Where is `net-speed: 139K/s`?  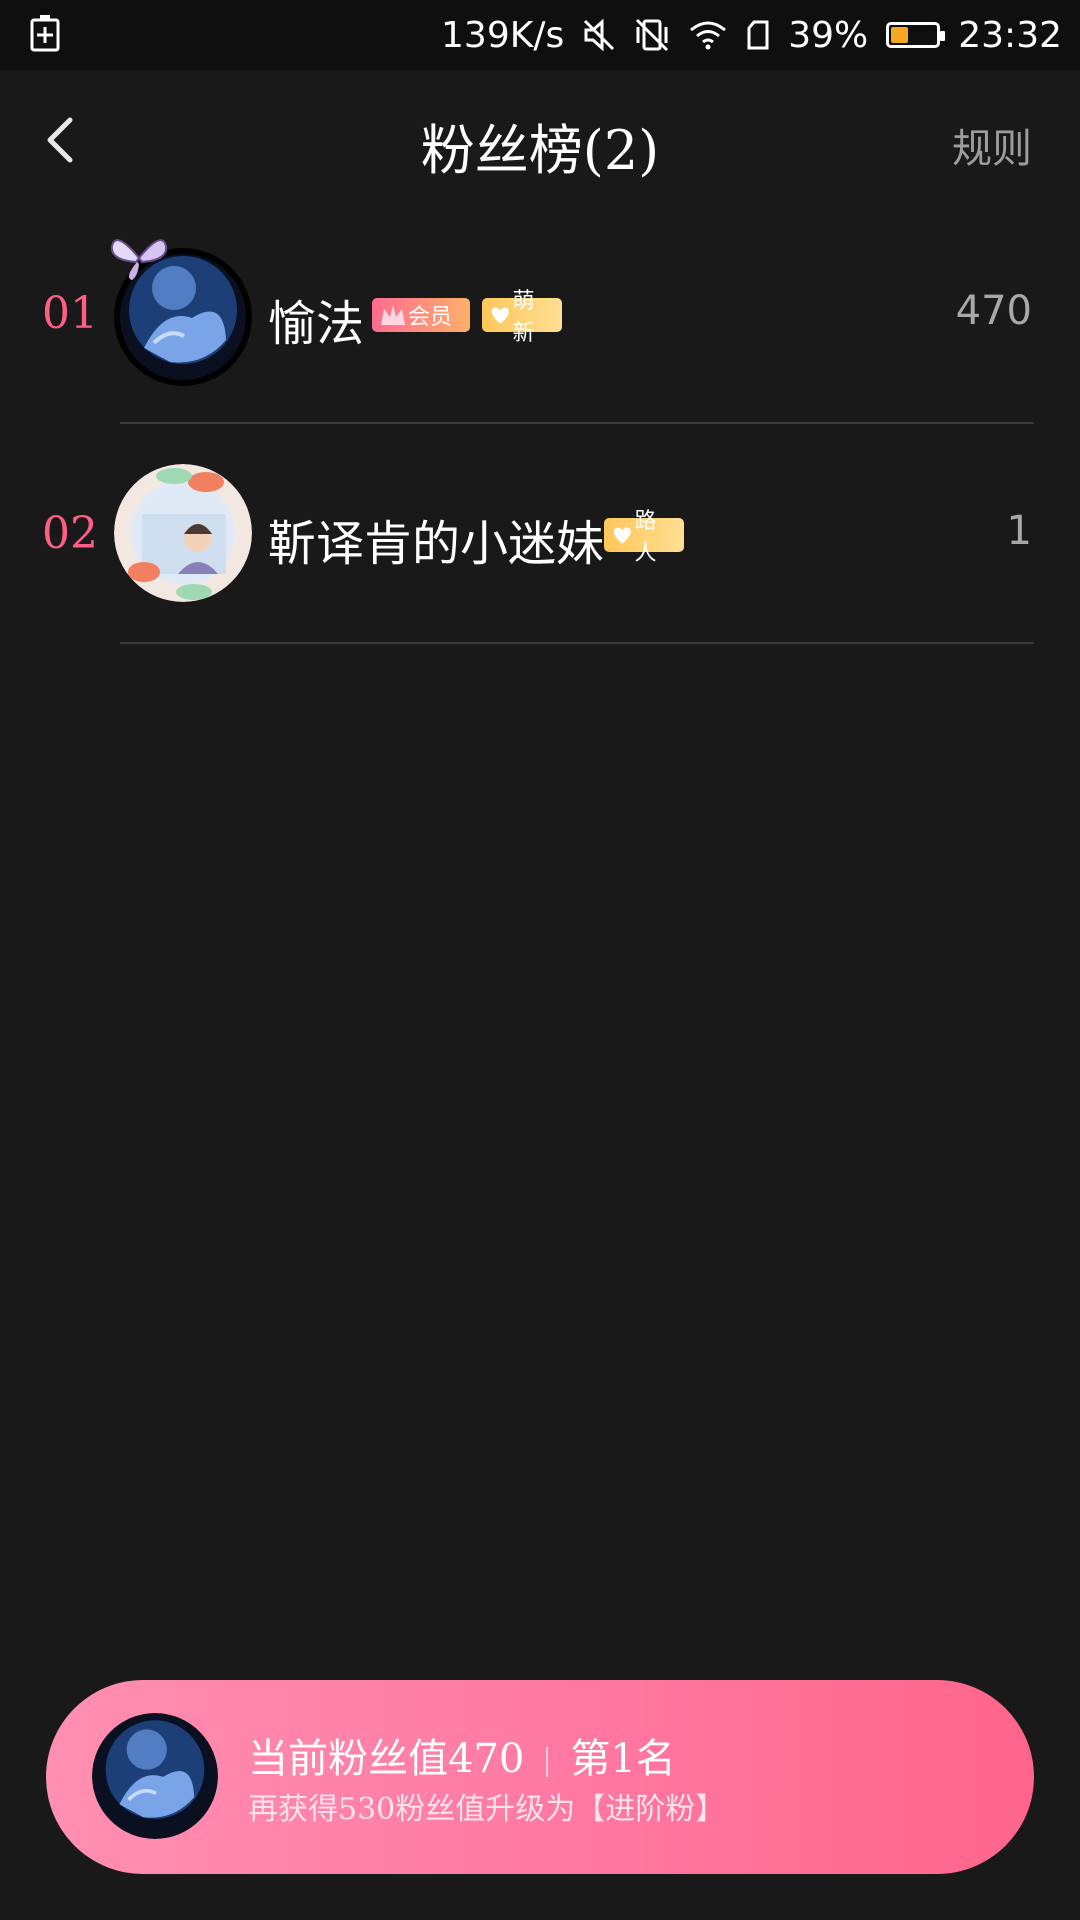
net-speed: 139K/s is located at coordinates (503, 35).